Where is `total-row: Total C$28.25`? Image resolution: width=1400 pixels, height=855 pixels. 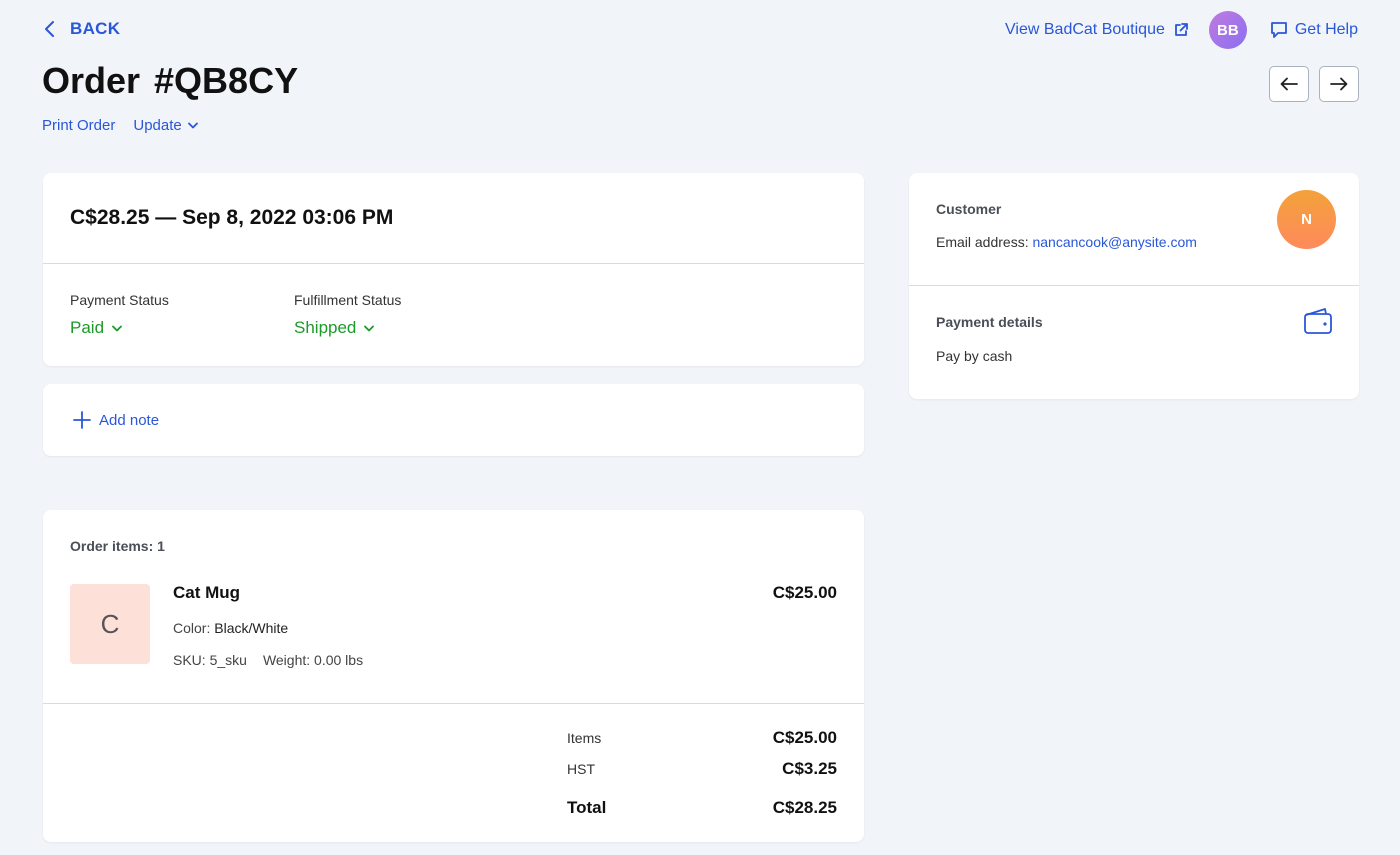 total-row: Total C$28.25 is located at coordinates (702, 813).